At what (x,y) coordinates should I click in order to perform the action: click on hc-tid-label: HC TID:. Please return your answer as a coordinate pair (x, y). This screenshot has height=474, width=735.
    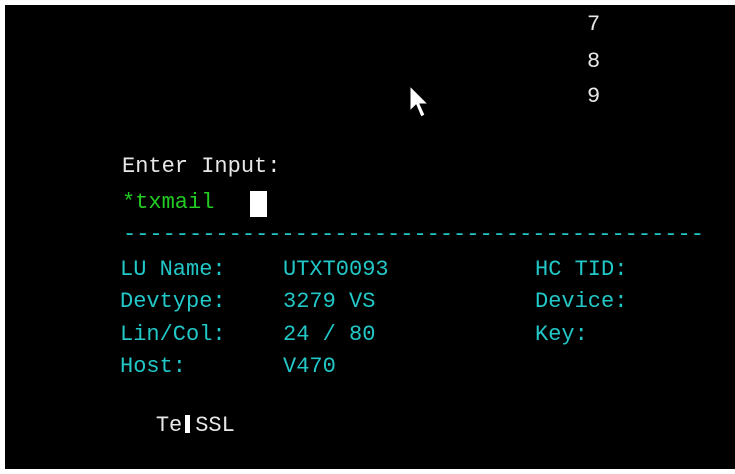
    Looking at the image, I should click on (581, 269).